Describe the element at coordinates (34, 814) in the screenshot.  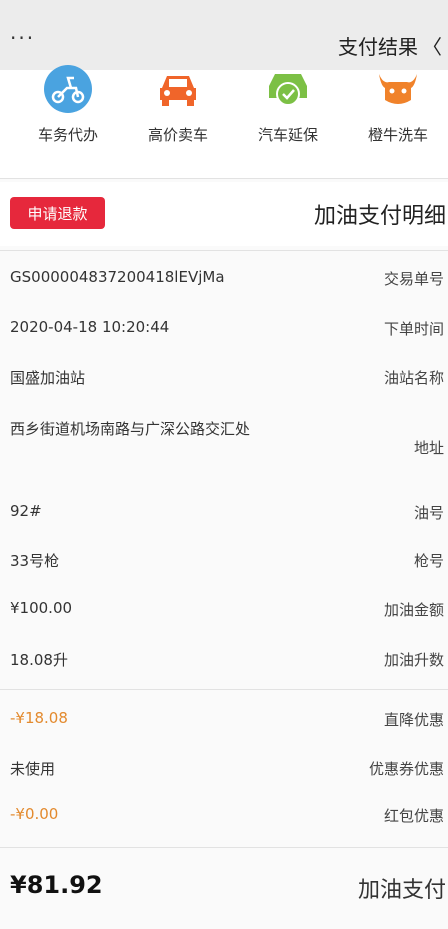
I see `redpacket-discount-value: -¥0.00` at that location.